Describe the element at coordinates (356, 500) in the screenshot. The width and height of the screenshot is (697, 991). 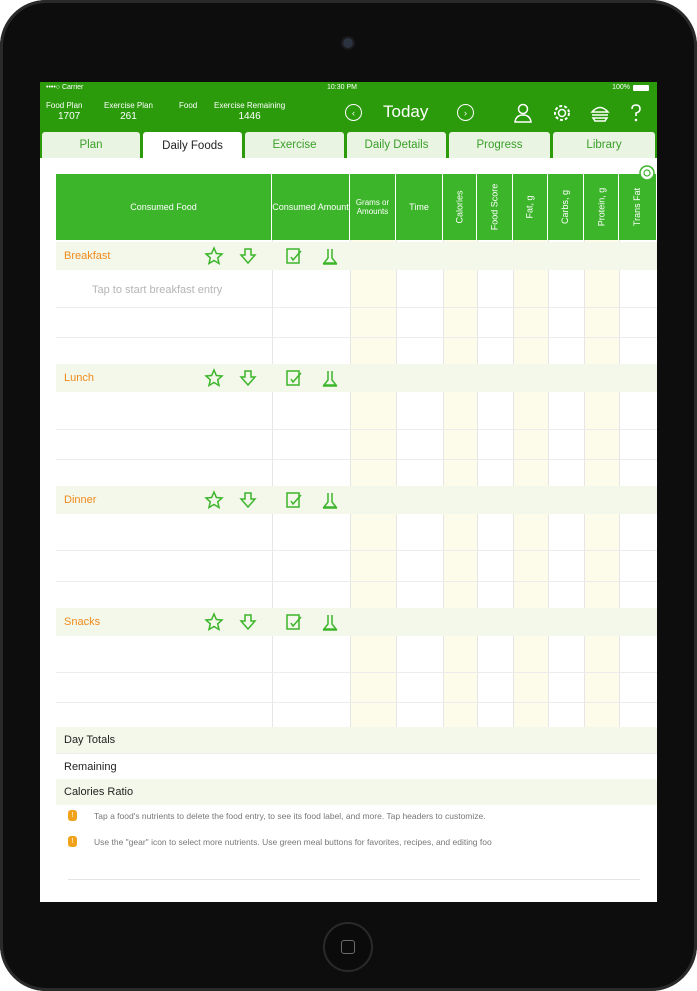
I see `meal-row-dinner: Dinner` at that location.